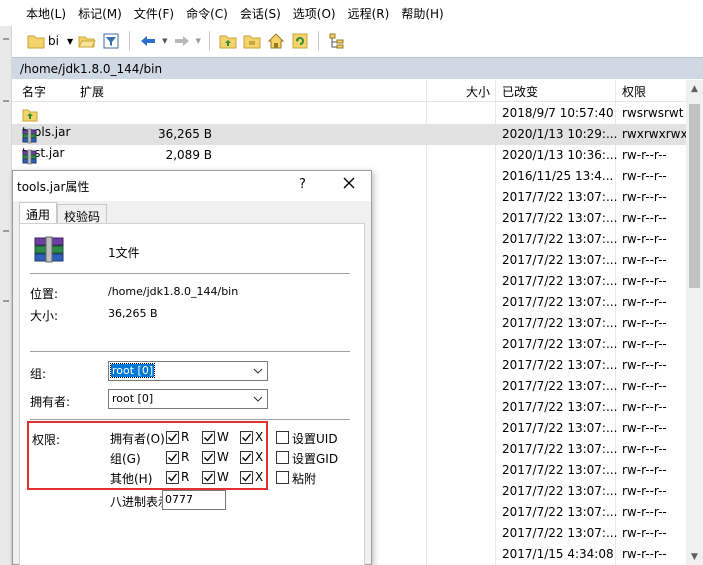 This screenshot has width=703, height=565. What do you see at coordinates (188, 371) in the screenshot?
I see `group-select: root [0]` at bounding box center [188, 371].